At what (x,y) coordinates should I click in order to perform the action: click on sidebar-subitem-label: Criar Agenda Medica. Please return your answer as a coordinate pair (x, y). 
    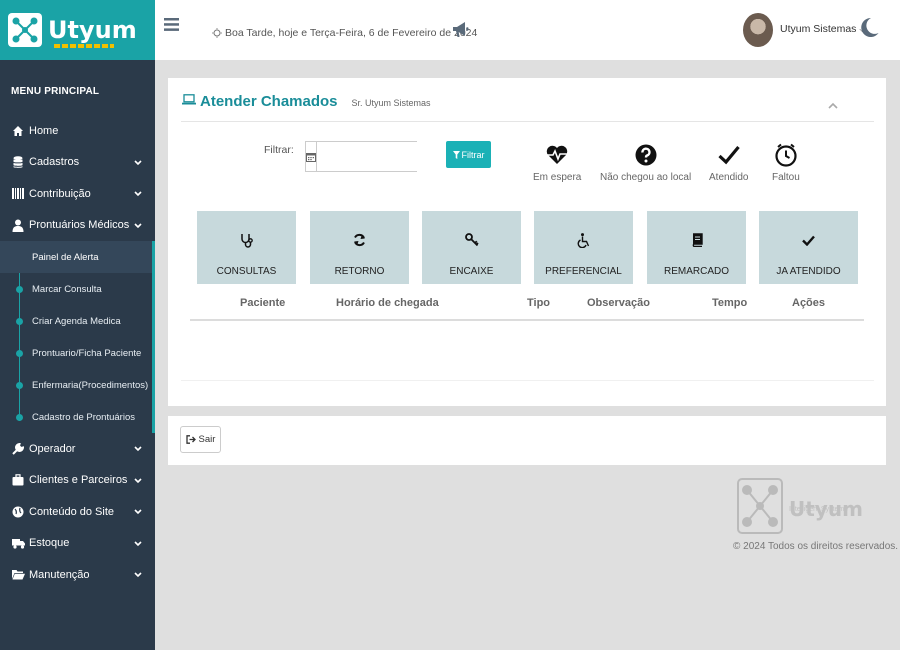
    Looking at the image, I should click on (76, 321).